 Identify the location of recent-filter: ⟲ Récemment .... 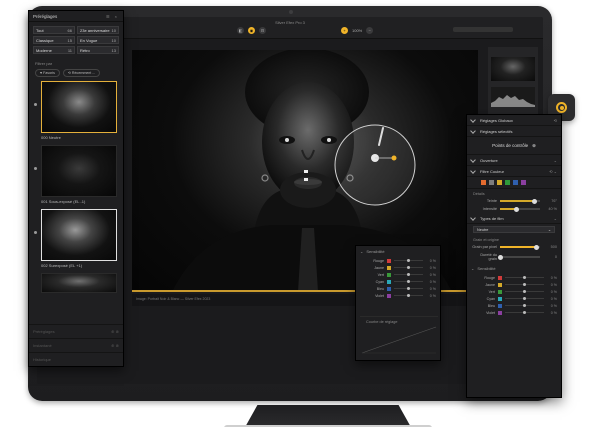
(81, 73).